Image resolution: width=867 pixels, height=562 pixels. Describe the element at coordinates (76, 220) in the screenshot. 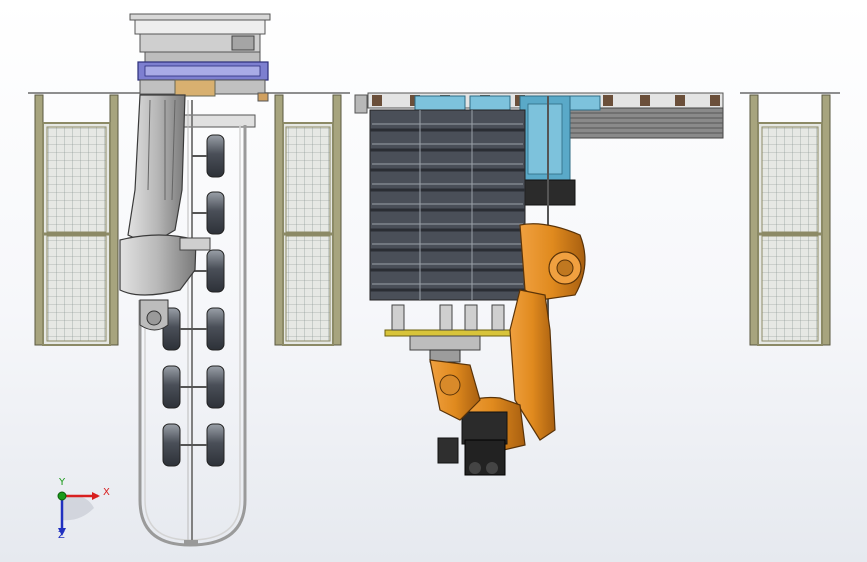

I see `fence-panel-left` at that location.